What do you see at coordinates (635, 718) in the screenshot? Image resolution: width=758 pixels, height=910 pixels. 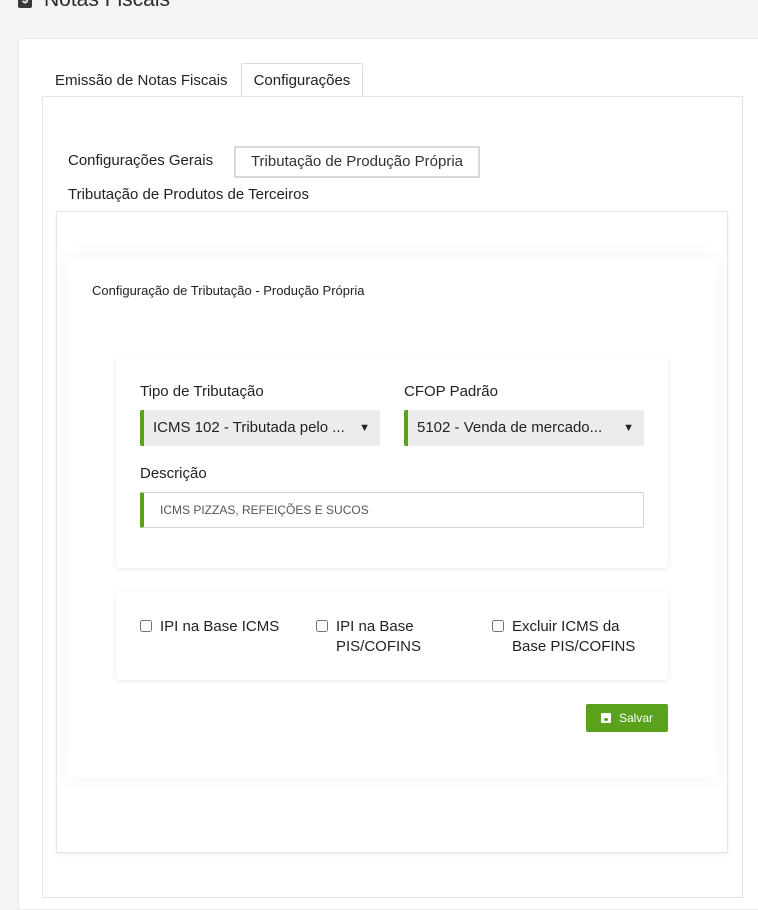 I see `save-button-label: Salvar` at bounding box center [635, 718].